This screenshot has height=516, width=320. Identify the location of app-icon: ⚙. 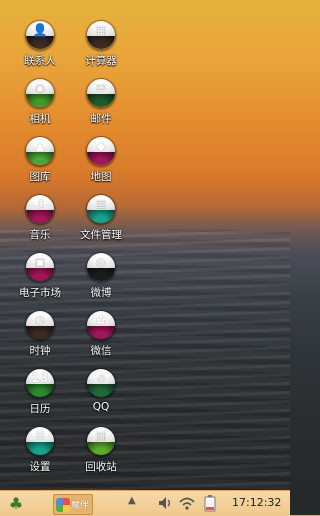
(40, 441).